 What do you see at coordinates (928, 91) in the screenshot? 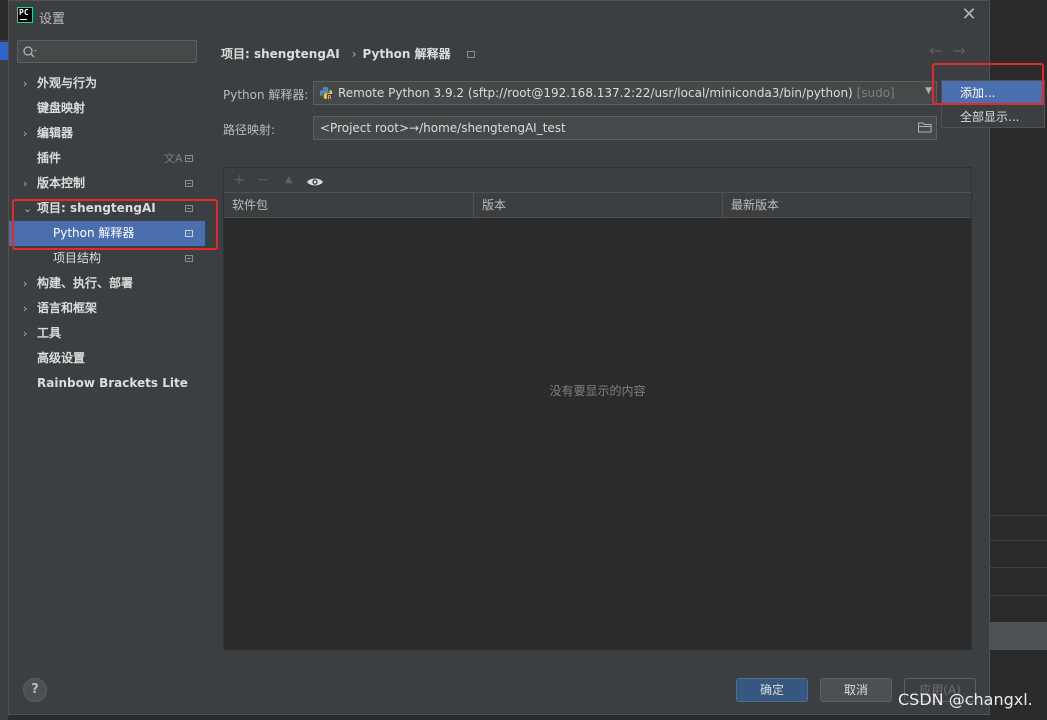
I see `dropdown-arrow-icon: ▼` at bounding box center [928, 91].